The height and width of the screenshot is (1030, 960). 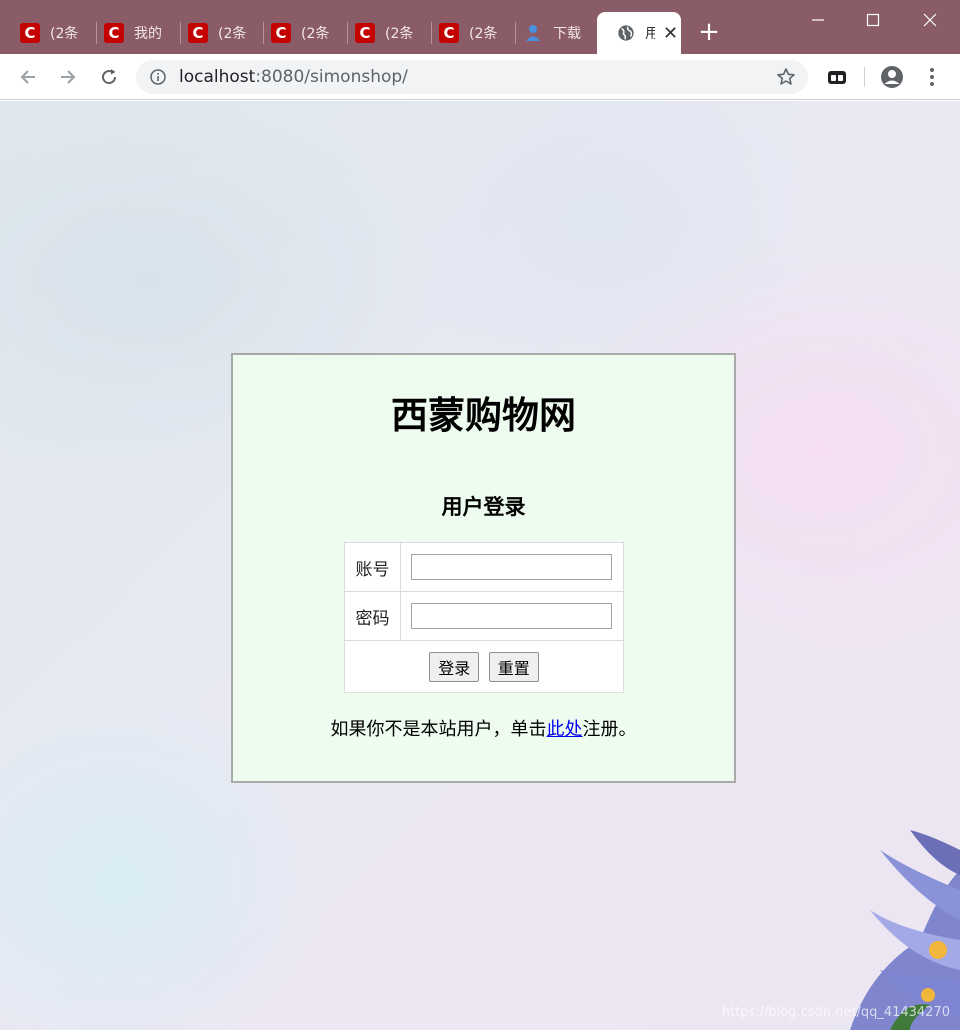 I want to click on tab-4: C (2条, so click(x=376, y=33).